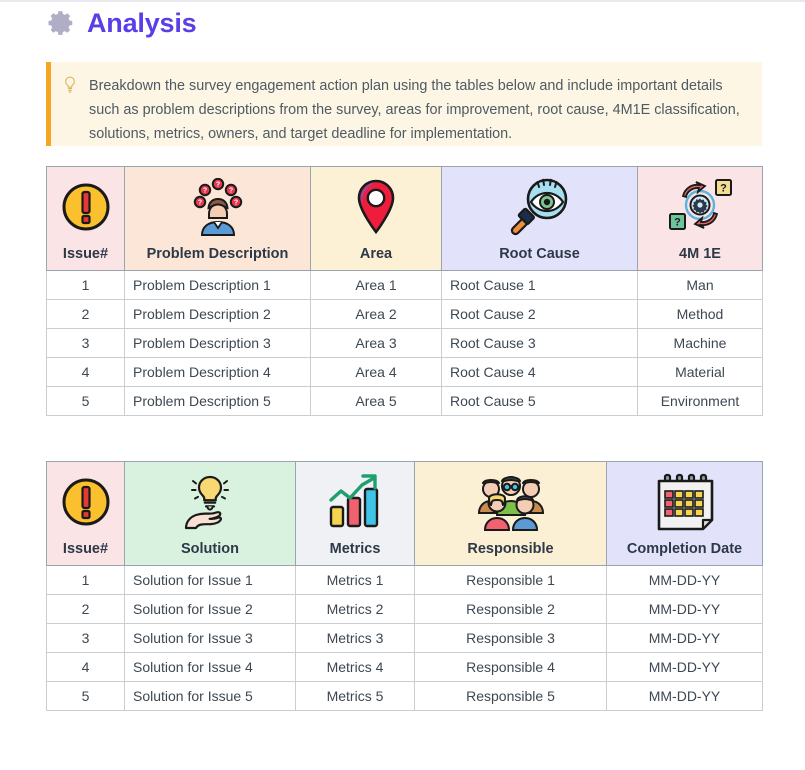  I want to click on table-cell: Area 5, so click(376, 401).